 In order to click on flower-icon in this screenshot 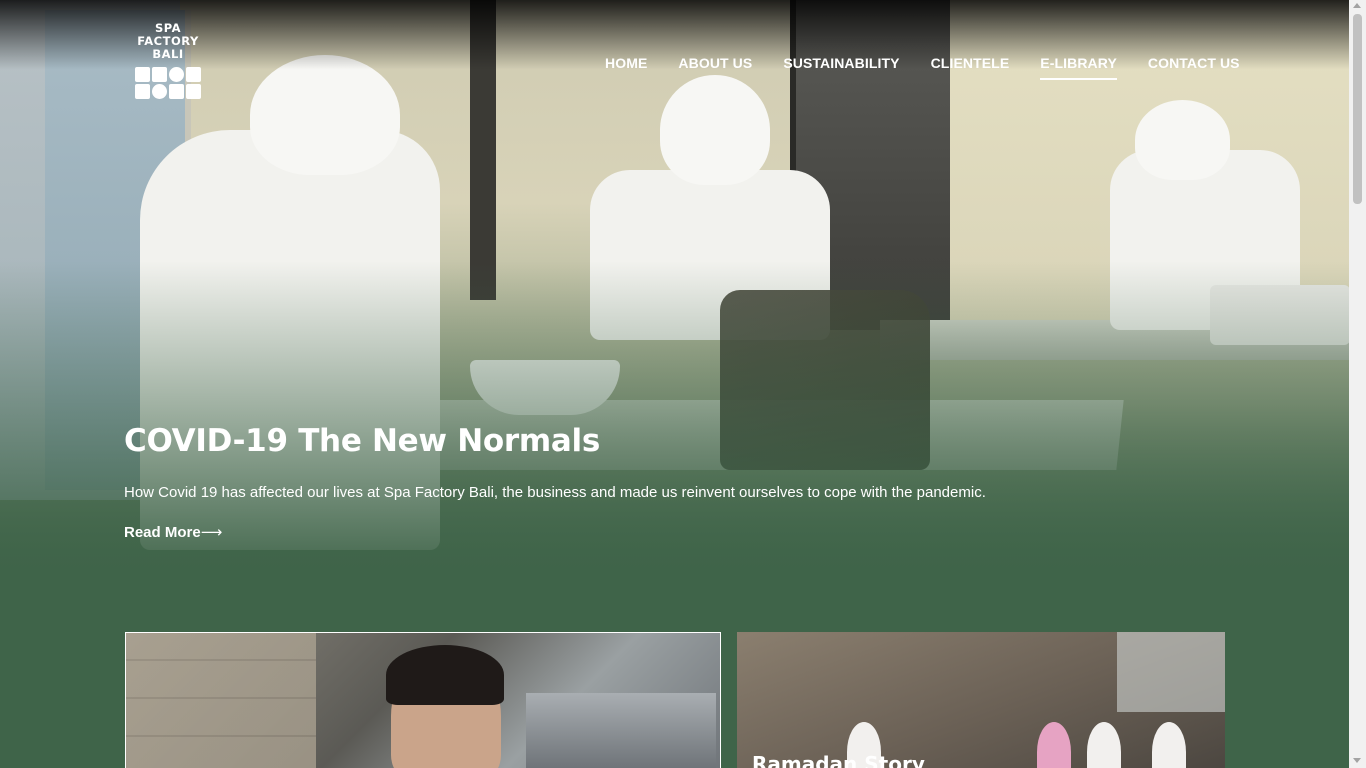, I will do `click(176, 74)`.